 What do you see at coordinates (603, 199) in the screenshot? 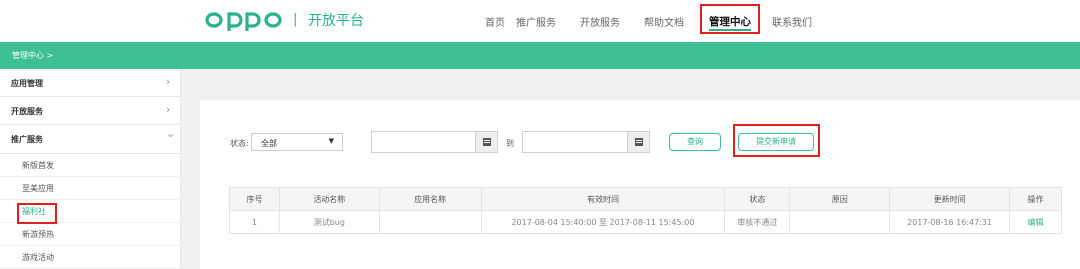
I see `col-header-valid-time: 有效时间` at bounding box center [603, 199].